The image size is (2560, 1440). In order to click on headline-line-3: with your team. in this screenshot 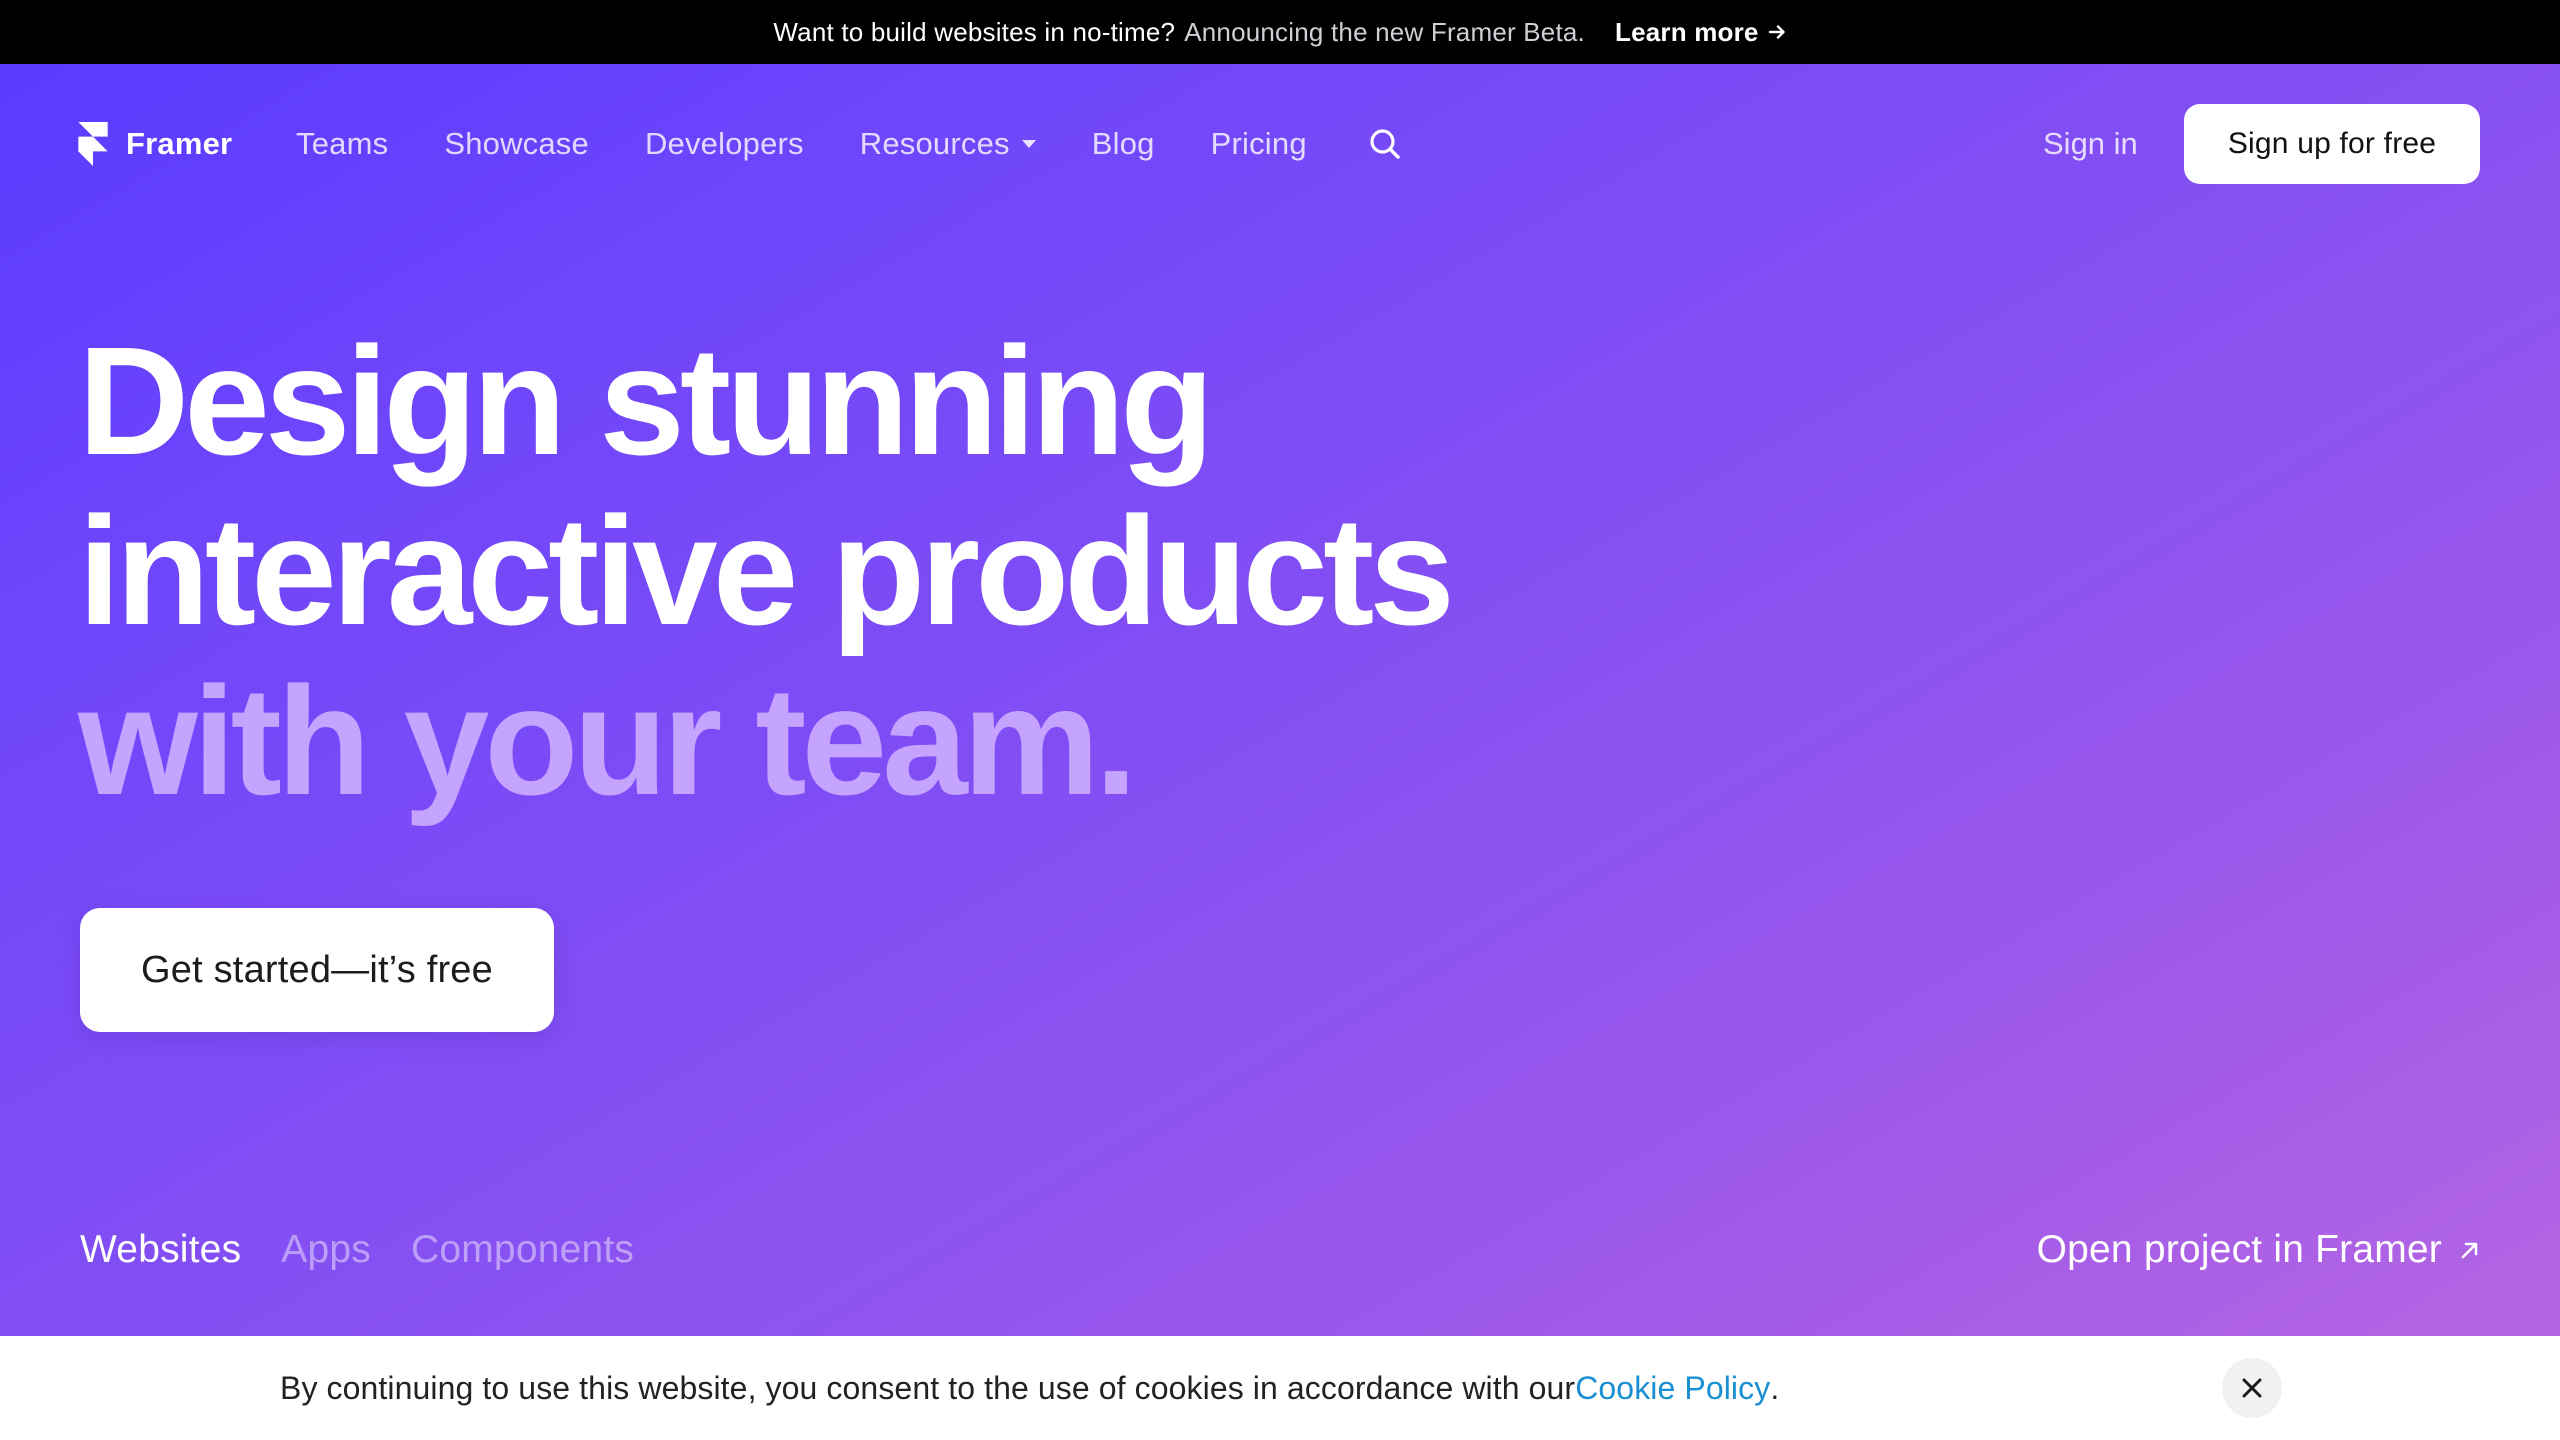, I will do `click(608, 741)`.